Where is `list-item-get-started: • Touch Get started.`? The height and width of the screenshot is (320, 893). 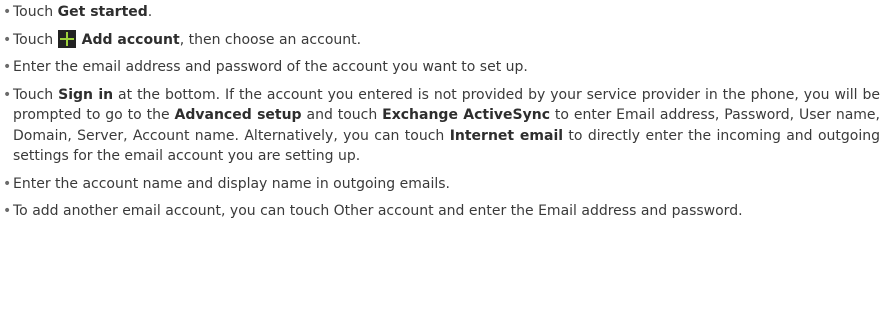
list-item-get-started: • Touch Get started. is located at coordinates (440, 12).